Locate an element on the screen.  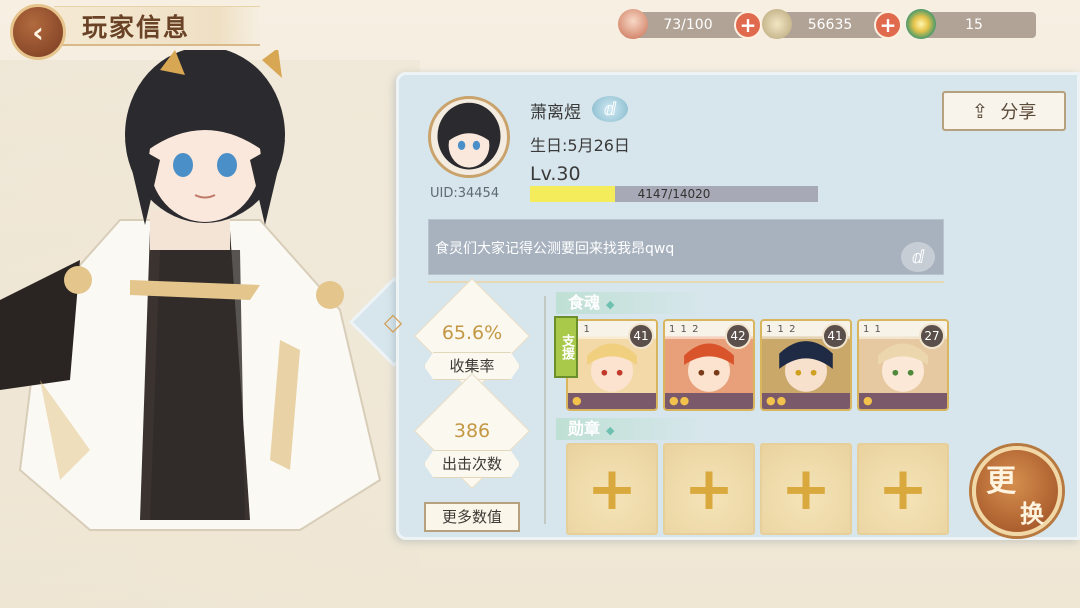
change-button: 更 换 is located at coordinates (1017, 491).